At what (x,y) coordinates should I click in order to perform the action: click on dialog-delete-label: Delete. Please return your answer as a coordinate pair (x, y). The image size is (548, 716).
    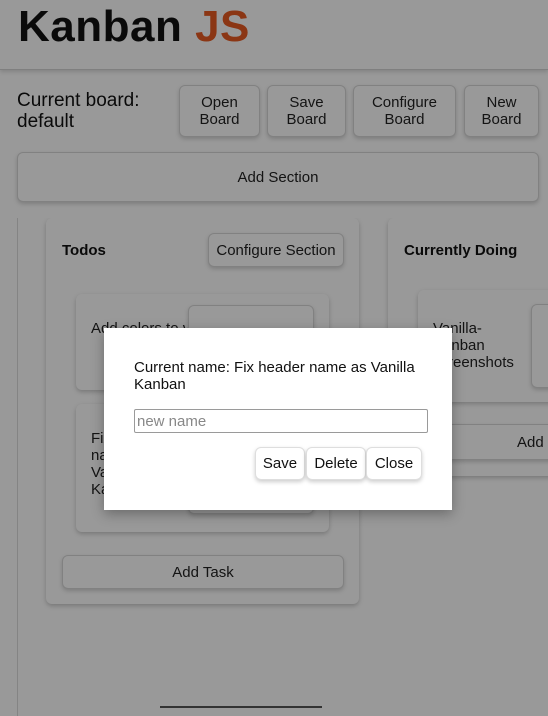
    Looking at the image, I should click on (336, 463).